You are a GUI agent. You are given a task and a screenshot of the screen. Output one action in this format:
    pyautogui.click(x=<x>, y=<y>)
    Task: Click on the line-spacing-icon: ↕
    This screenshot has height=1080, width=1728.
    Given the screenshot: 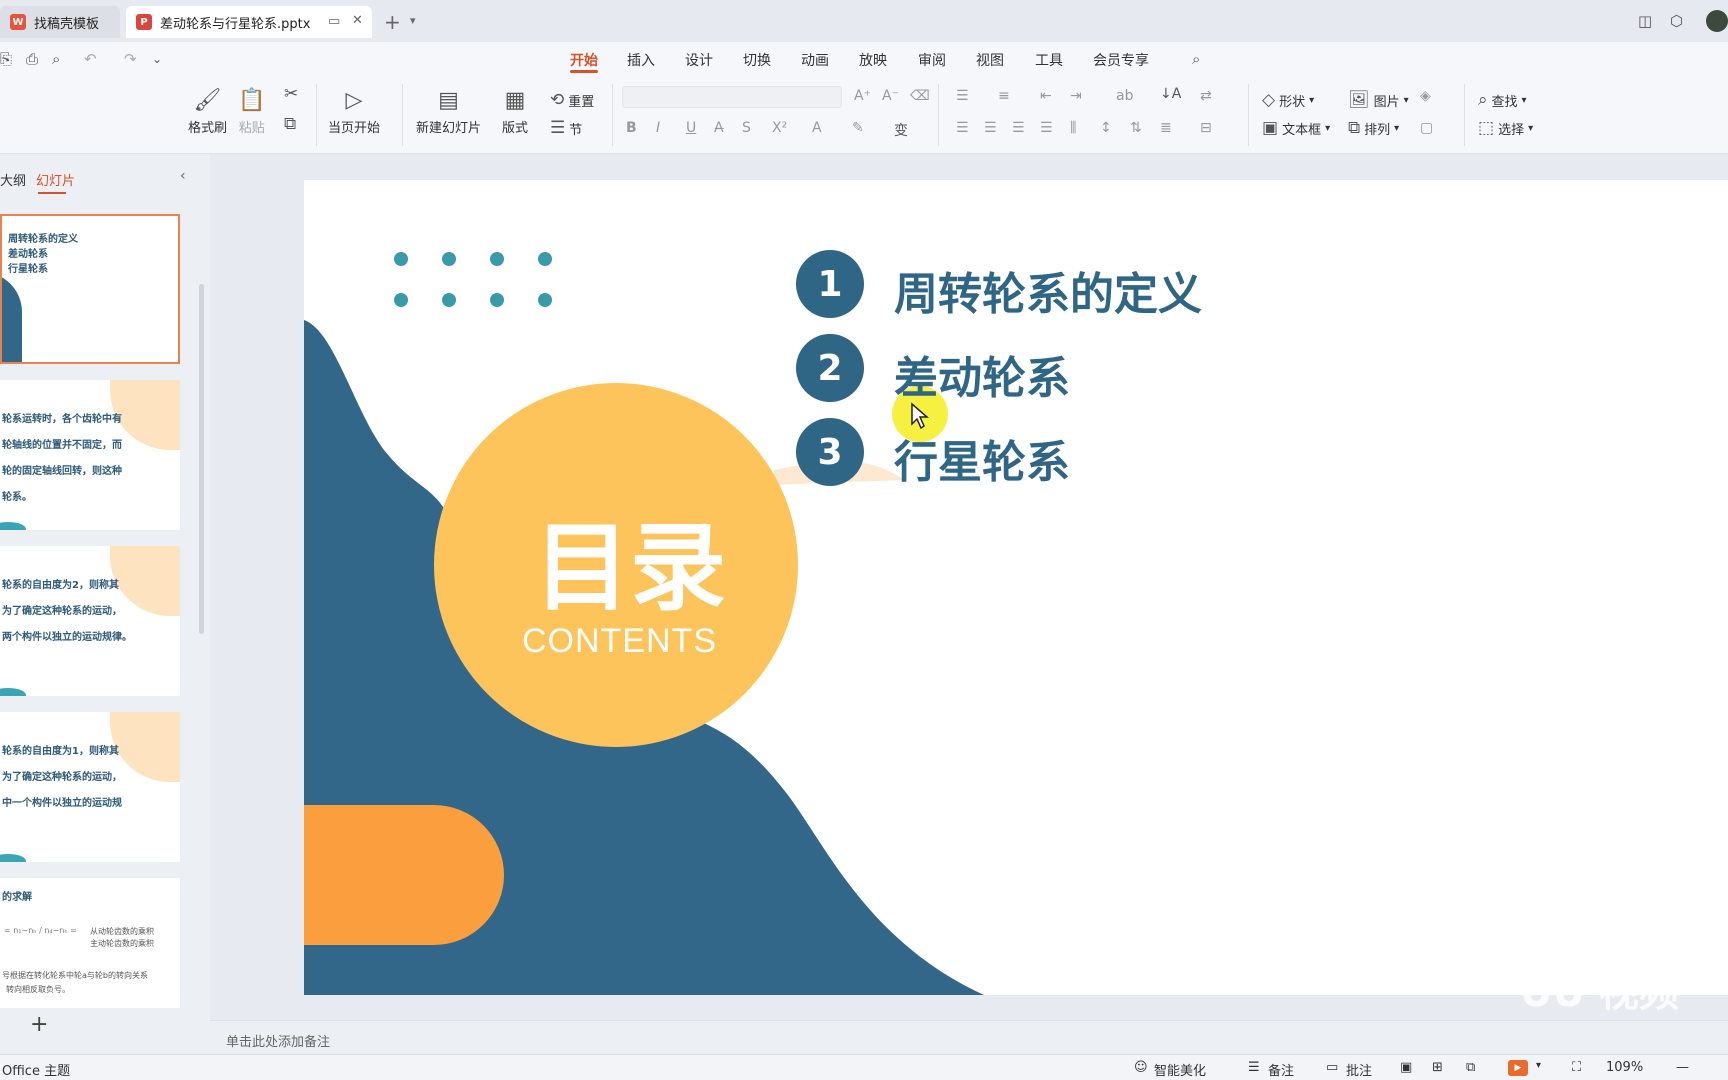 What is the action you would take?
    pyautogui.click(x=1106, y=128)
    